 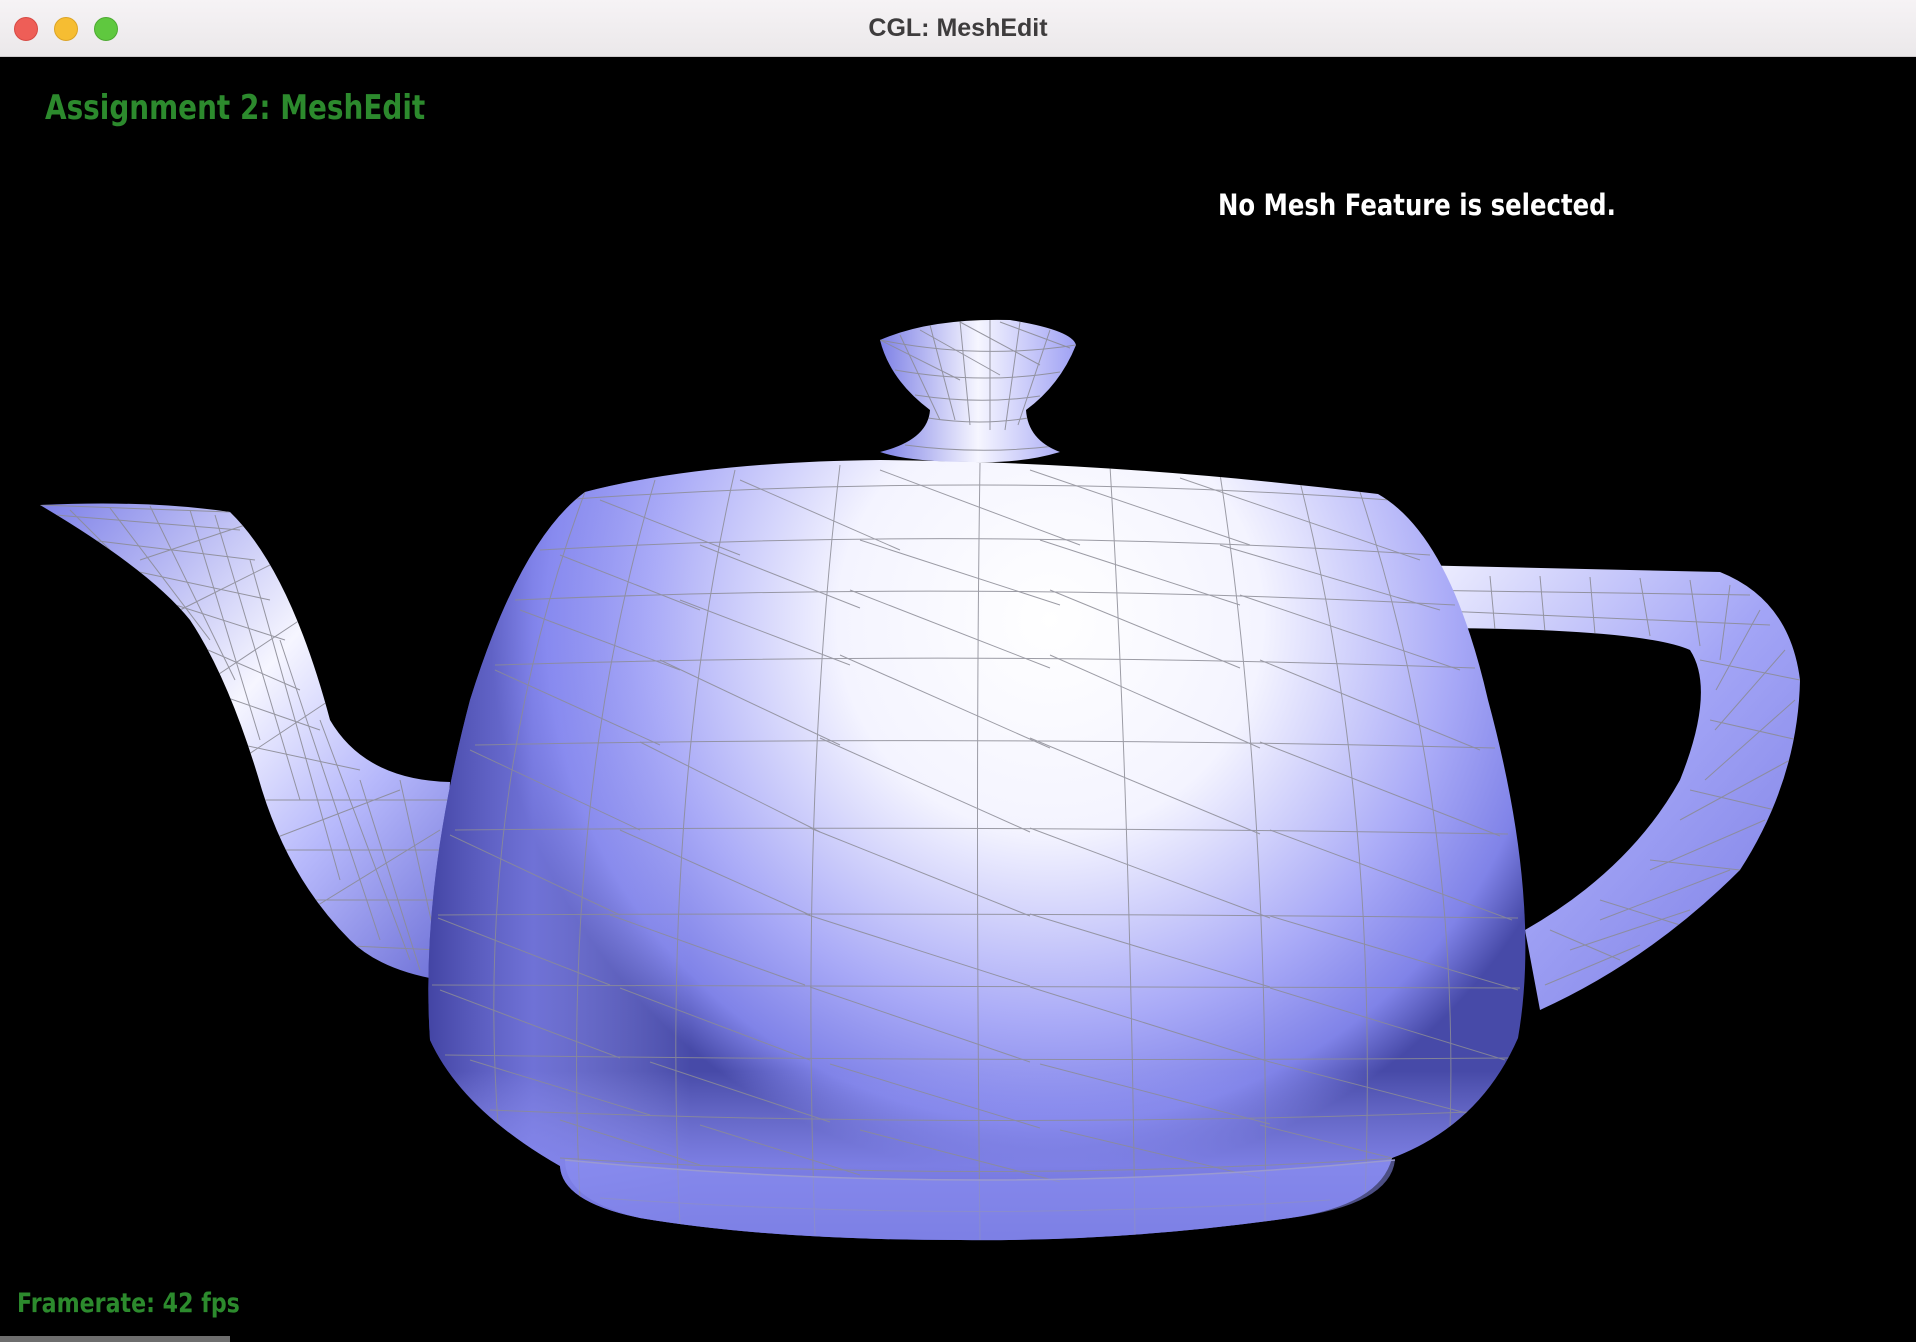 What do you see at coordinates (978, 391) in the screenshot?
I see `teapot-lid-knob` at bounding box center [978, 391].